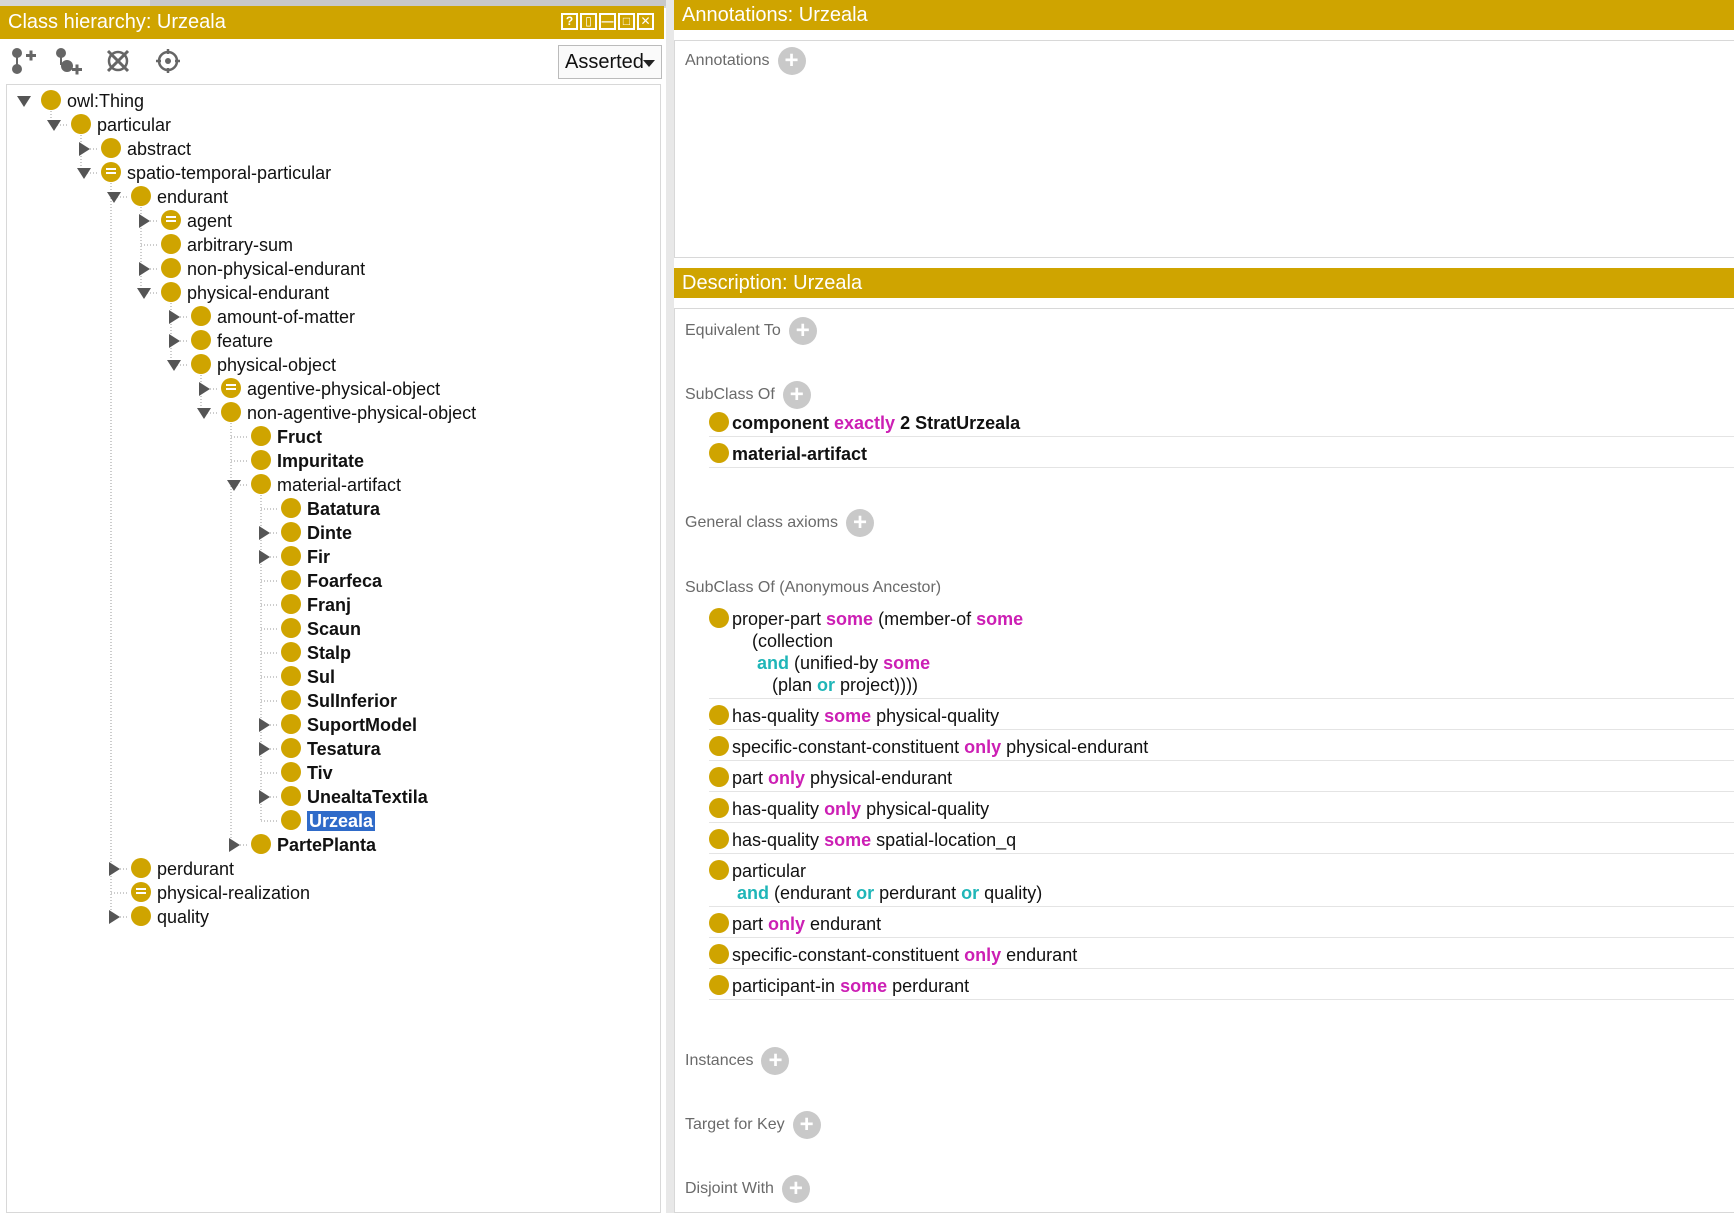  I want to click on tree-node: Urzeala, so click(329, 821).